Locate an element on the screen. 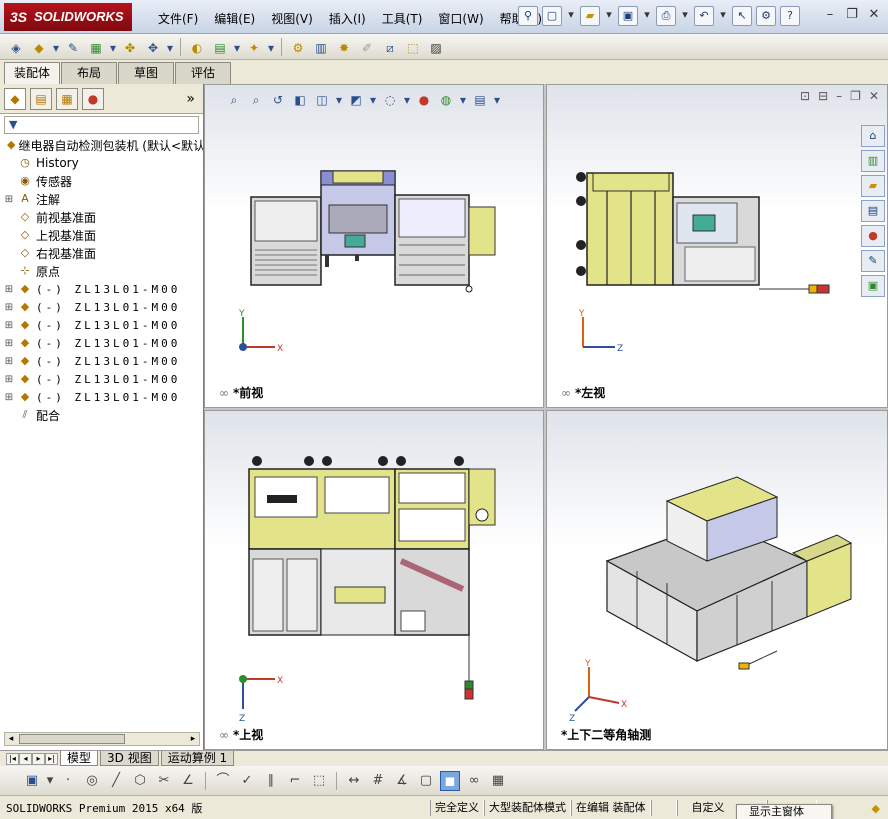  tab-model: 模型 is located at coordinates (79, 758).